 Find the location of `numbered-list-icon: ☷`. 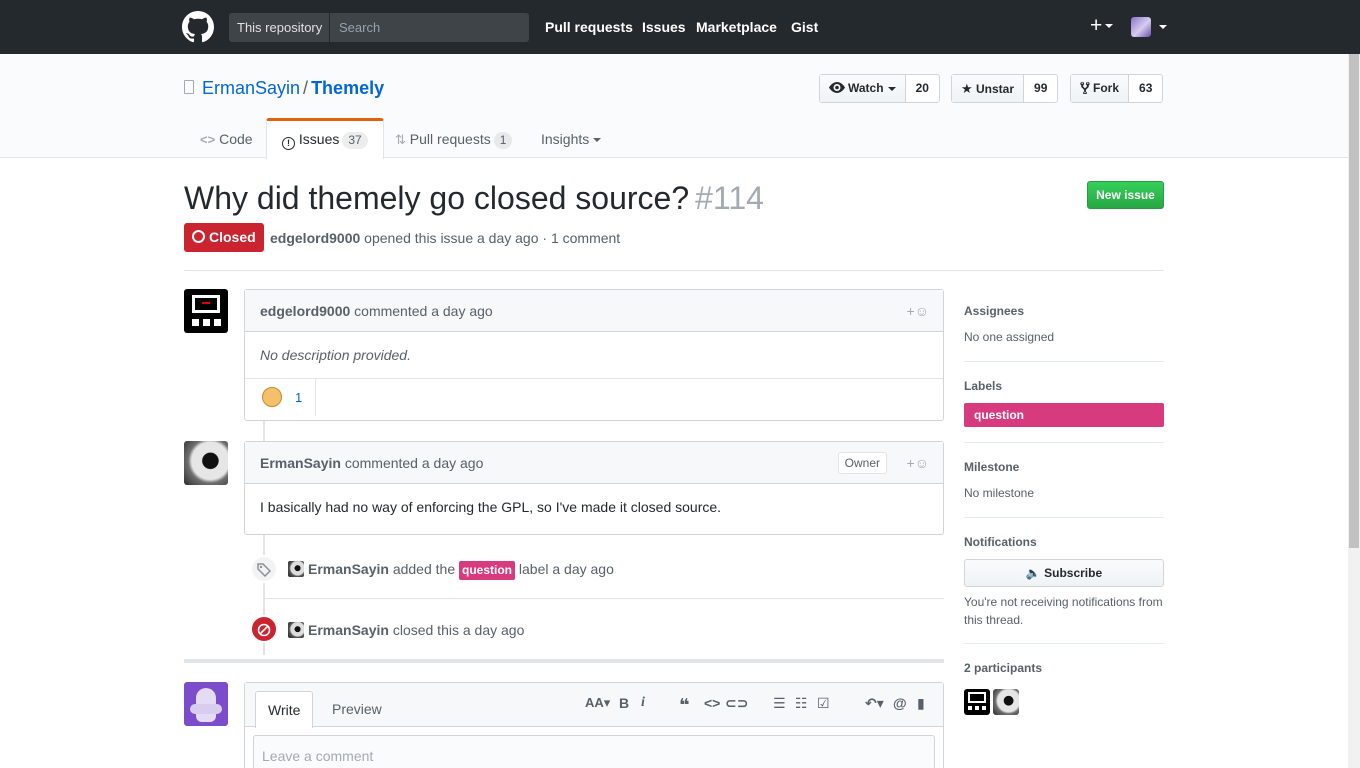

numbered-list-icon: ☷ is located at coordinates (801, 703).